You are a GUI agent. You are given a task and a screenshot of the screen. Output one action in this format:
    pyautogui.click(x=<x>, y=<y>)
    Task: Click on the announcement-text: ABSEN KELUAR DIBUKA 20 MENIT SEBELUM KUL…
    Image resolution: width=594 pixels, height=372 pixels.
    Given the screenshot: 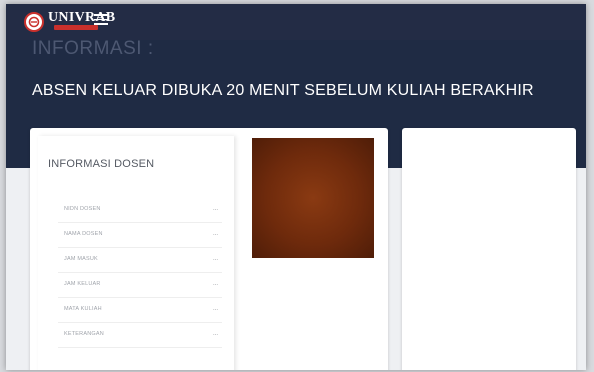 What is the action you would take?
    pyautogui.click(x=283, y=90)
    